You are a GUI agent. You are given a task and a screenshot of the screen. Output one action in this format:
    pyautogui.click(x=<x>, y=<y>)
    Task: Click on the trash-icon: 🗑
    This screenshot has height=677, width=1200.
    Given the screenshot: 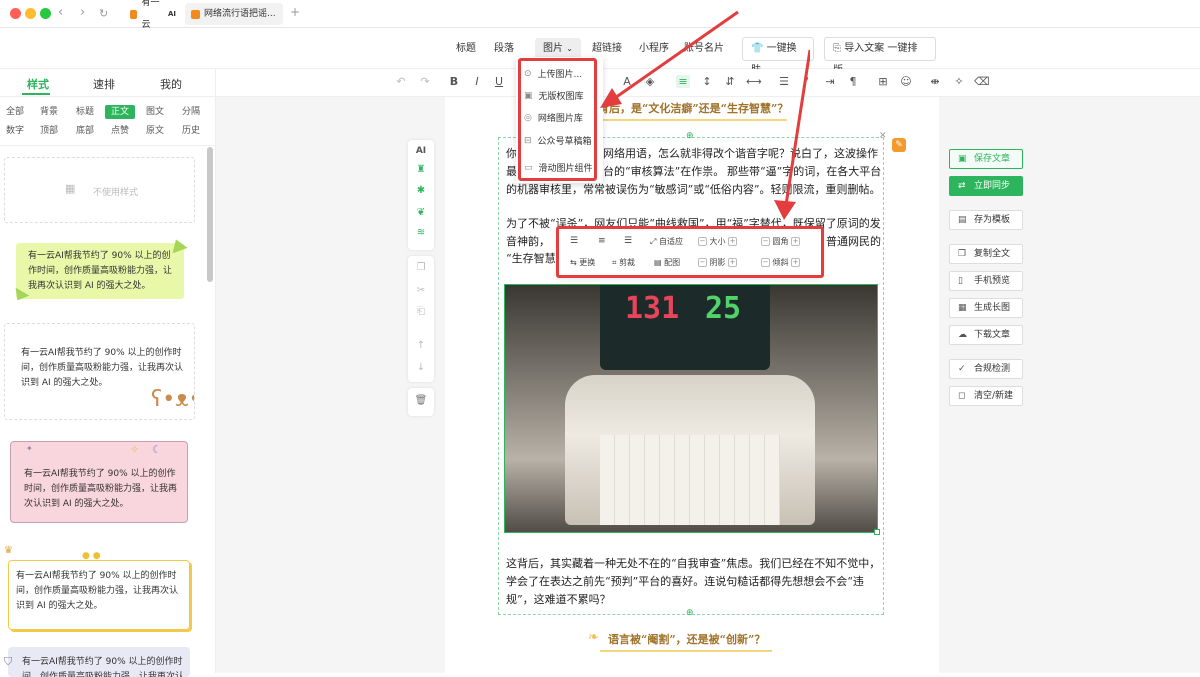 What is the action you would take?
    pyautogui.click(x=421, y=402)
    